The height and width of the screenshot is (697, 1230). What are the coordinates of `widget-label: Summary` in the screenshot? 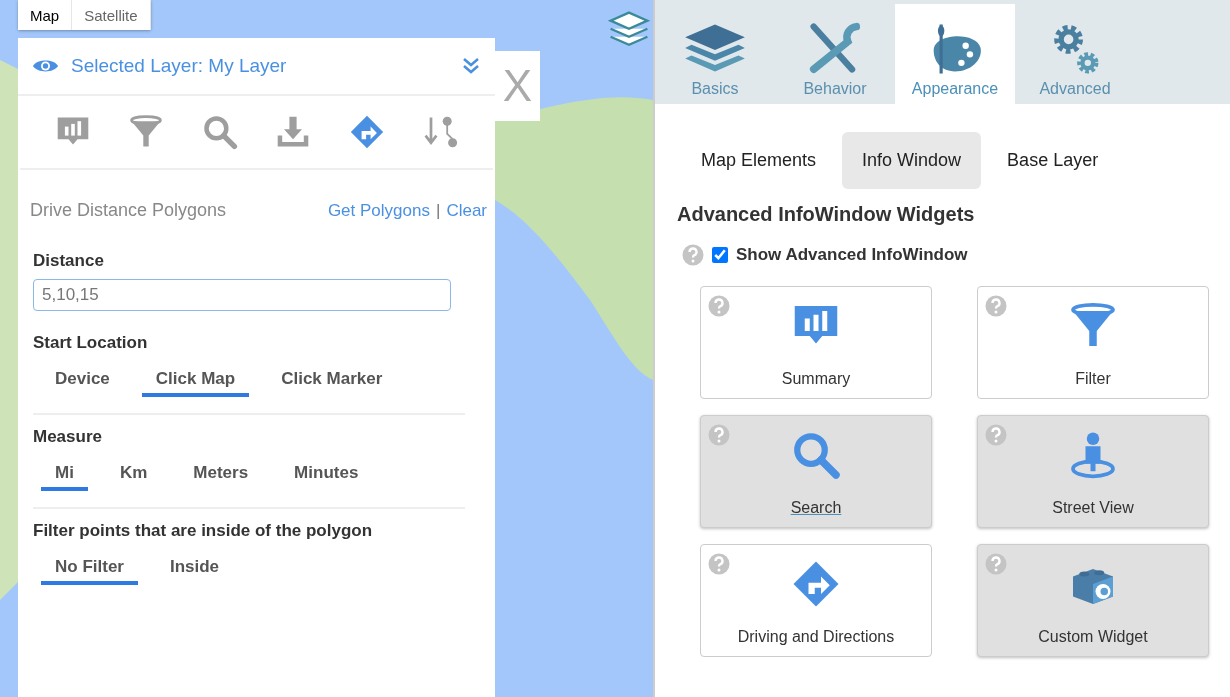 It's located at (816, 379).